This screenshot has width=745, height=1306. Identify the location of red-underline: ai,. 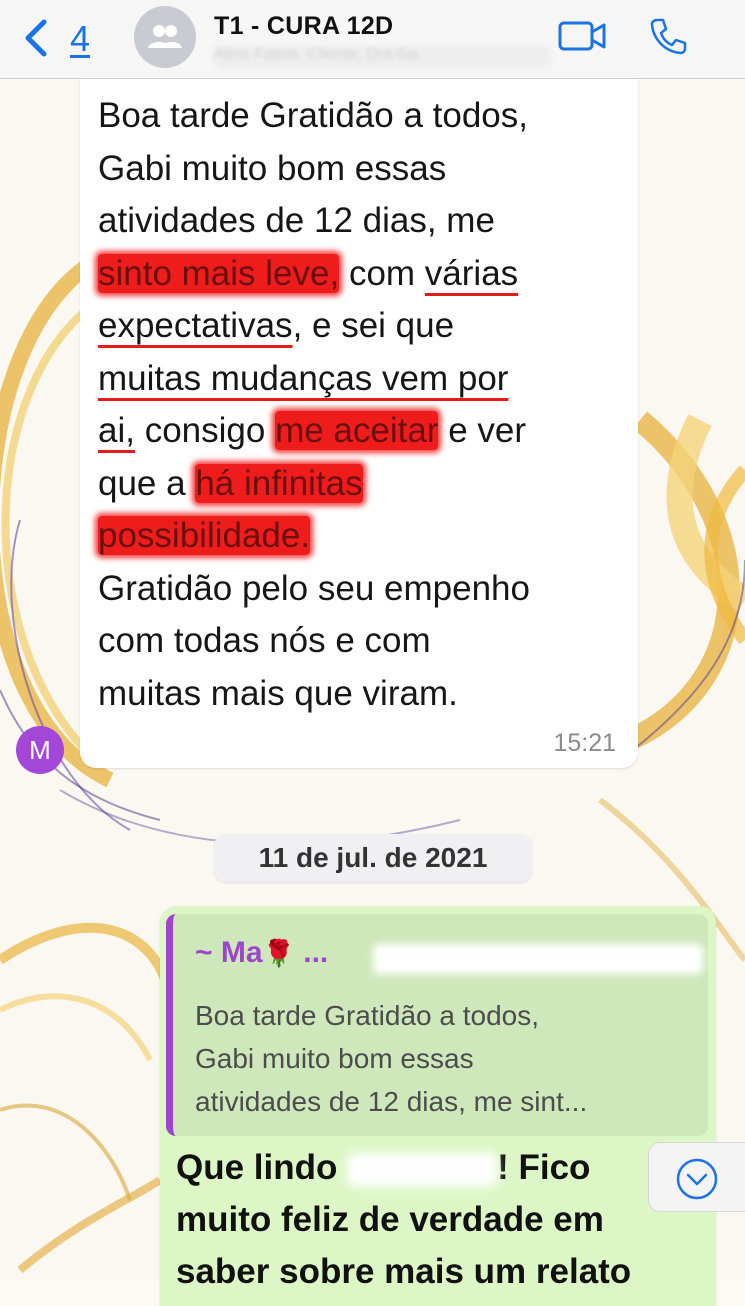
(116, 430).